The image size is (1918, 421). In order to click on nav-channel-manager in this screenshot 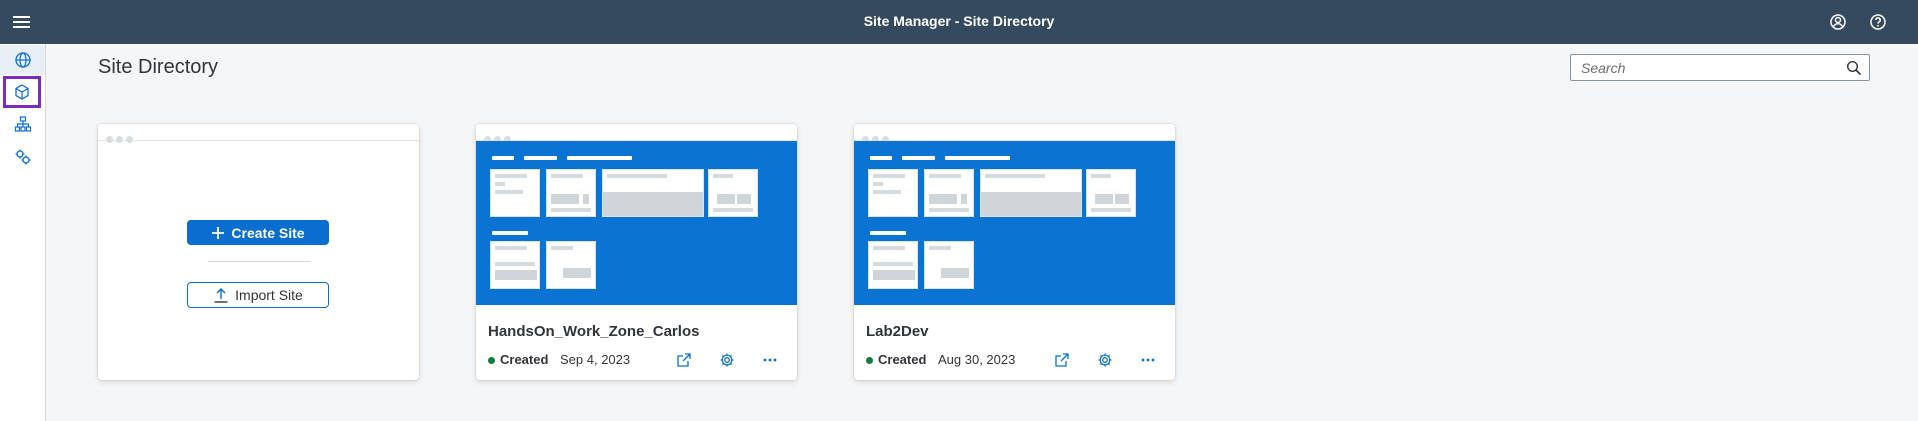, I will do `click(22, 124)`.